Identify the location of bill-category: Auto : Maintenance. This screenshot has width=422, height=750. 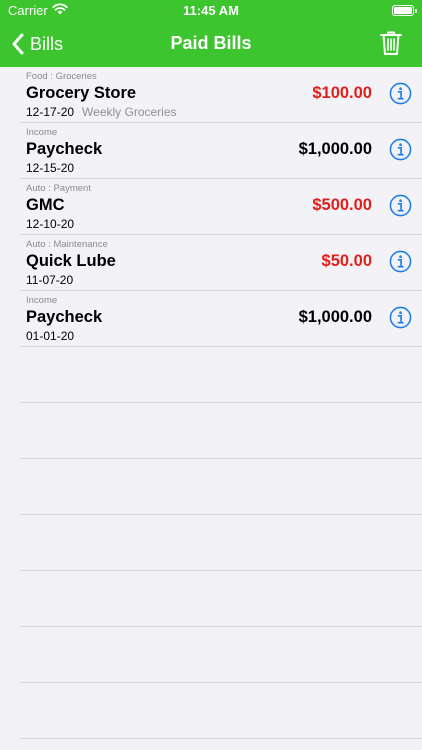
(67, 244).